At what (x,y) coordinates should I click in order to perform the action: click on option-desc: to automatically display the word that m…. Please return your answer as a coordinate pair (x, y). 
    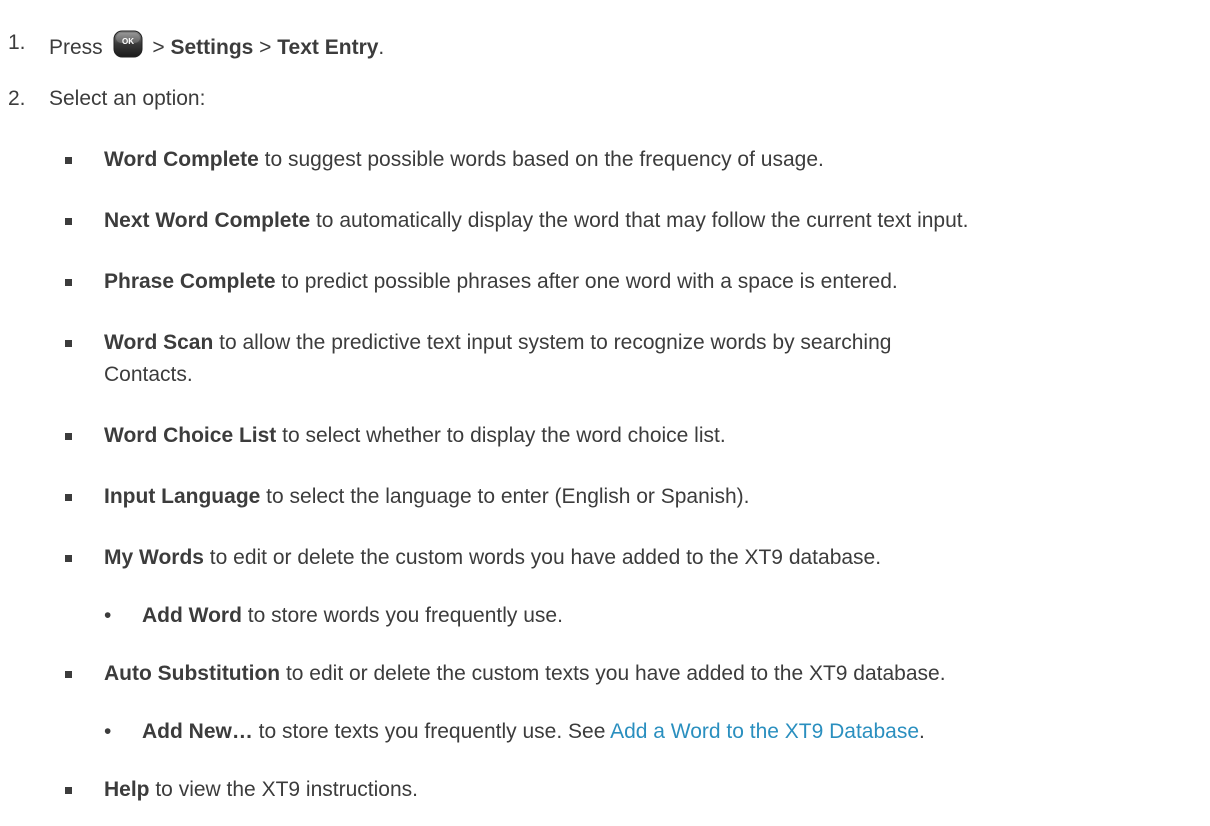
    Looking at the image, I should click on (639, 220).